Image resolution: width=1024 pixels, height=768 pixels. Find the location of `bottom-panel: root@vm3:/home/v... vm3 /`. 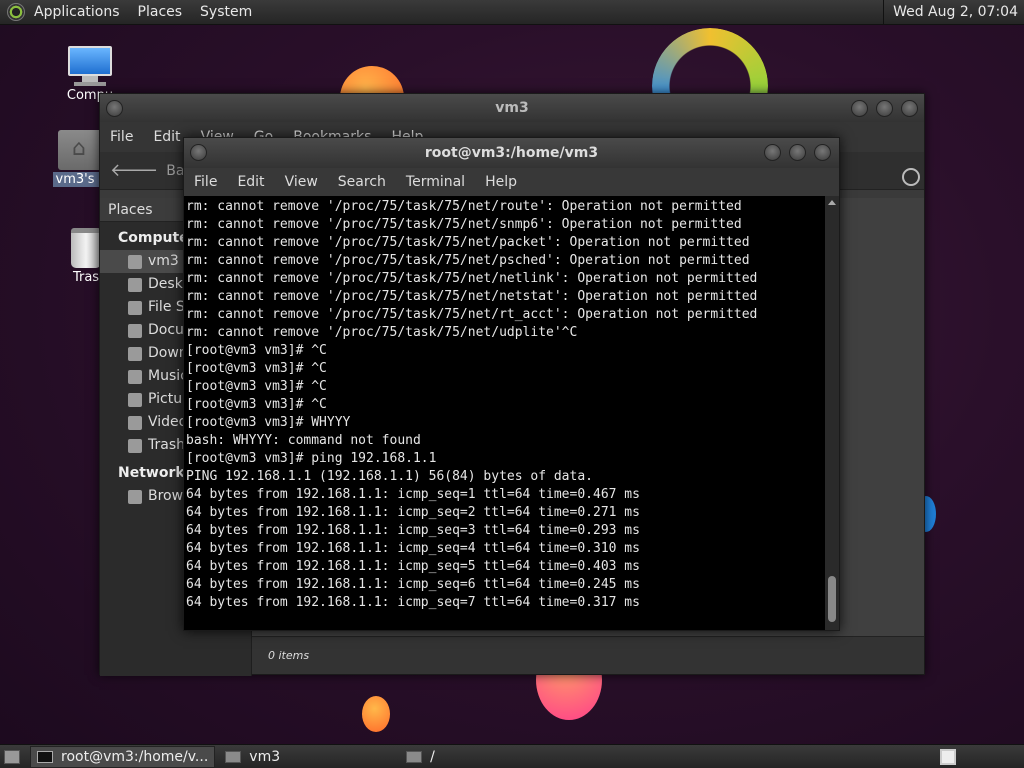

bottom-panel: root@vm3:/home/v... vm3 / is located at coordinates (512, 756).